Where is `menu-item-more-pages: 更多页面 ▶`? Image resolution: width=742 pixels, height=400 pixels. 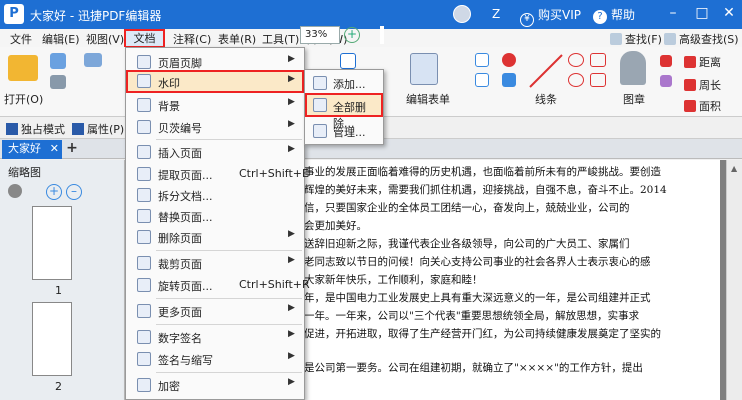 menu-item-more-pages: 更多页面 ▶ is located at coordinates (215, 311).